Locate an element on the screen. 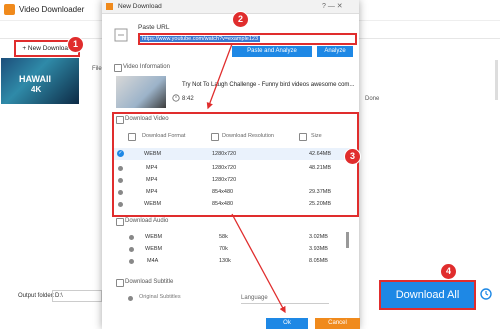  arrow-to-video-section is located at coordinates (219, 76).